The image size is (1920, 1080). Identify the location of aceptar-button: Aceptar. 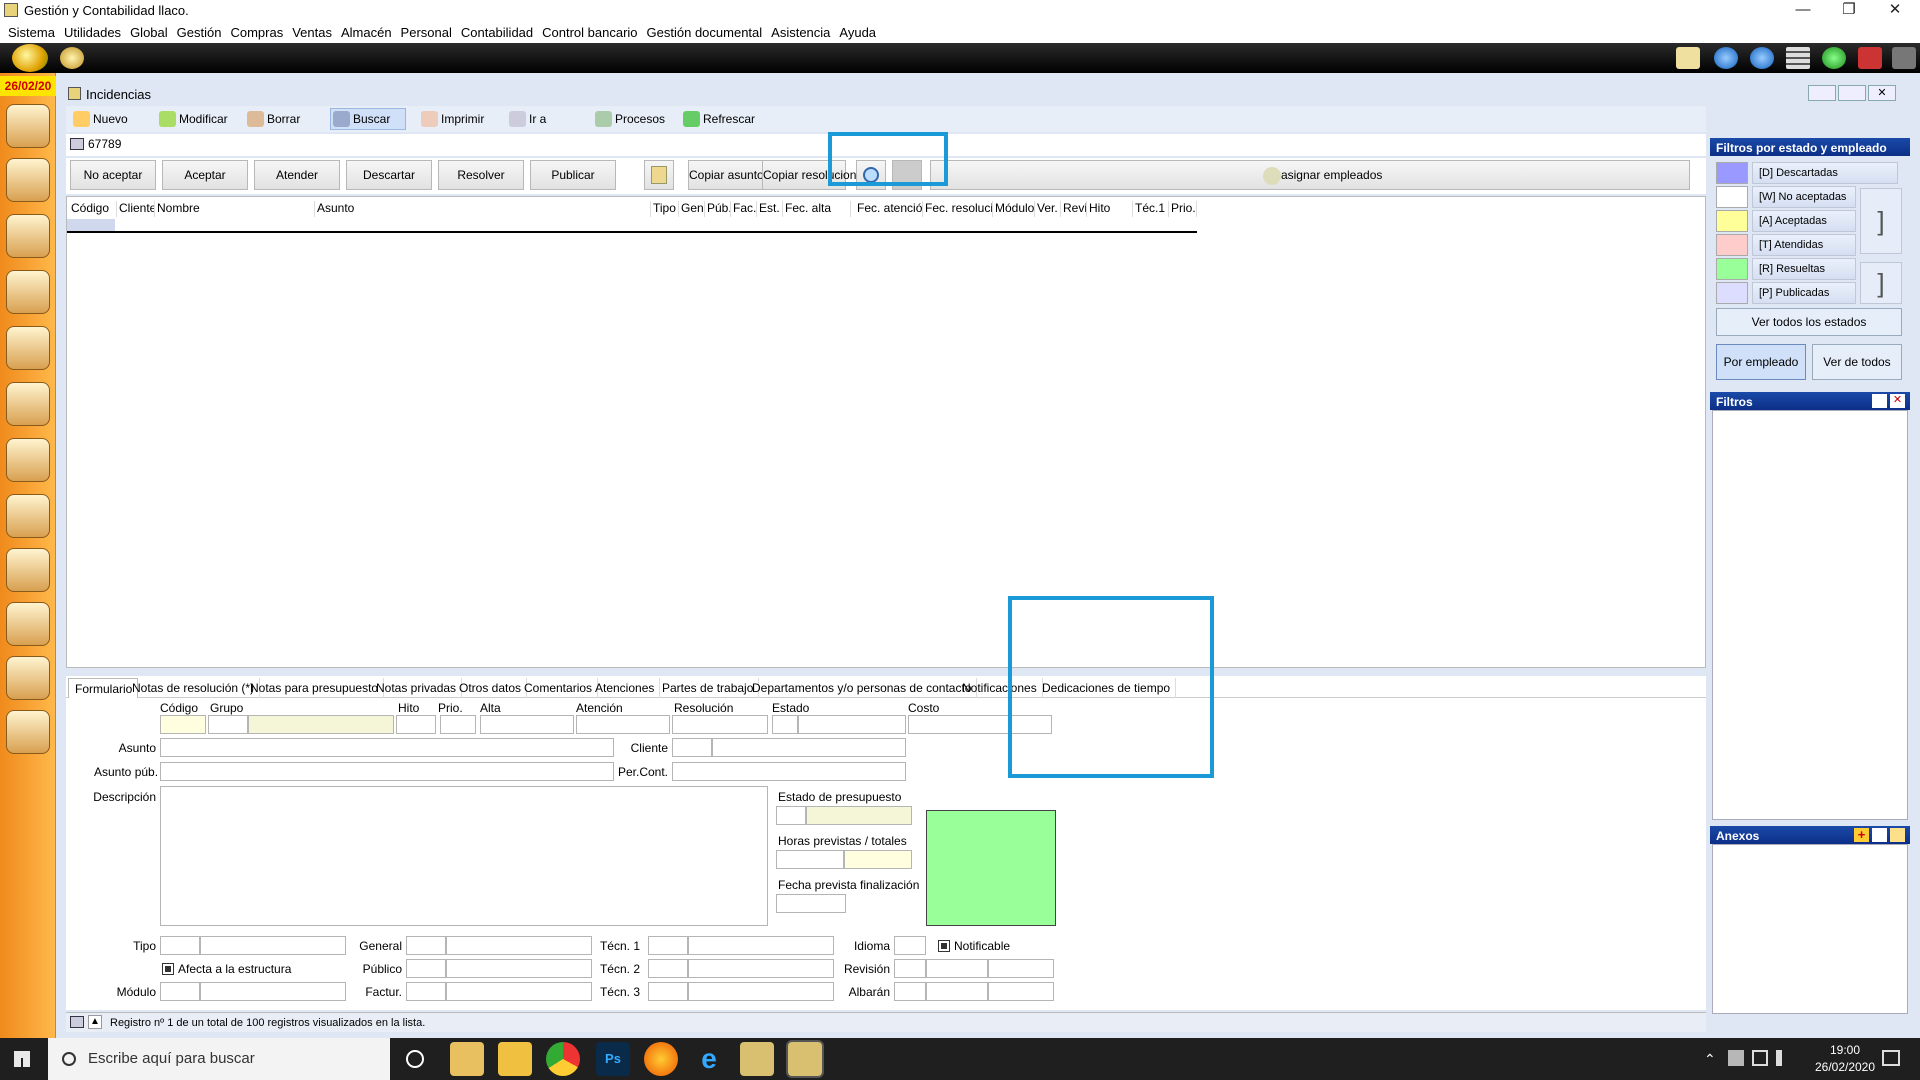
(205, 175).